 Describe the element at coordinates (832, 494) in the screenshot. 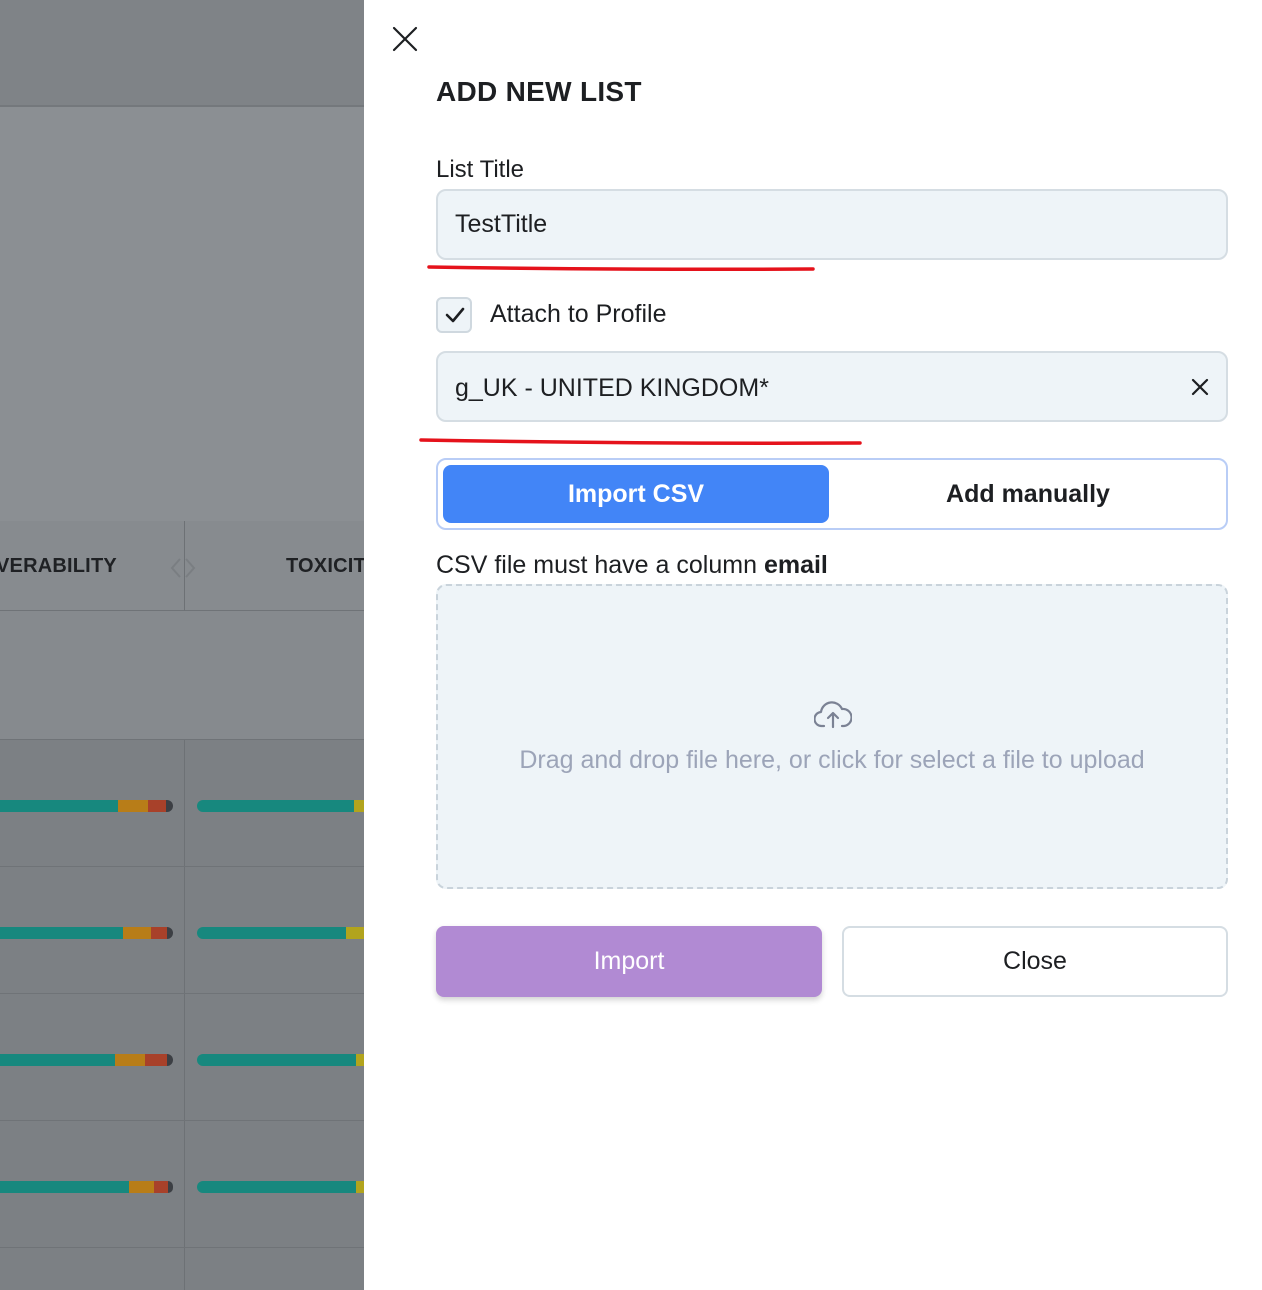

I see `import-mode-tabs: Import CSV Add manually` at that location.